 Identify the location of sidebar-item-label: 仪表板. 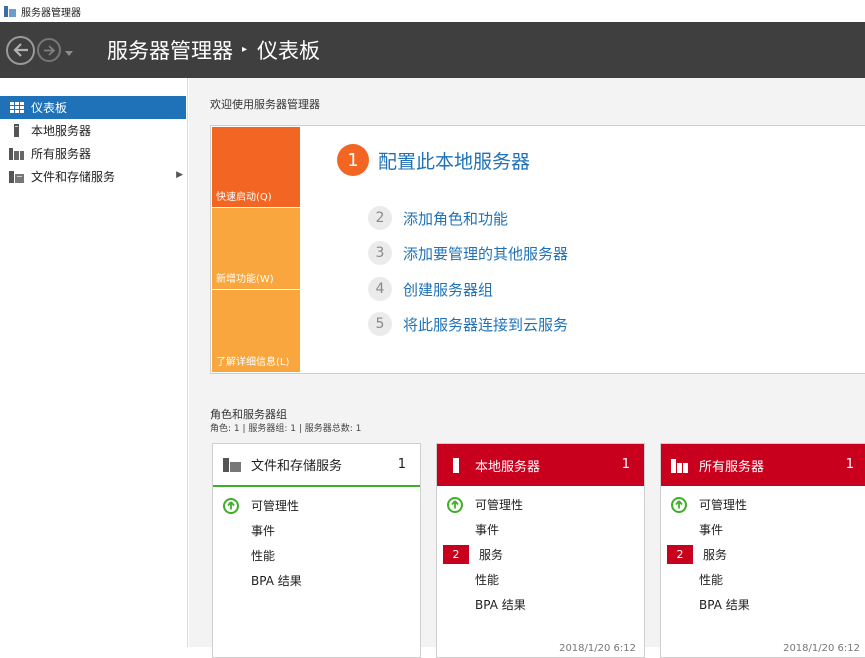
(49, 108).